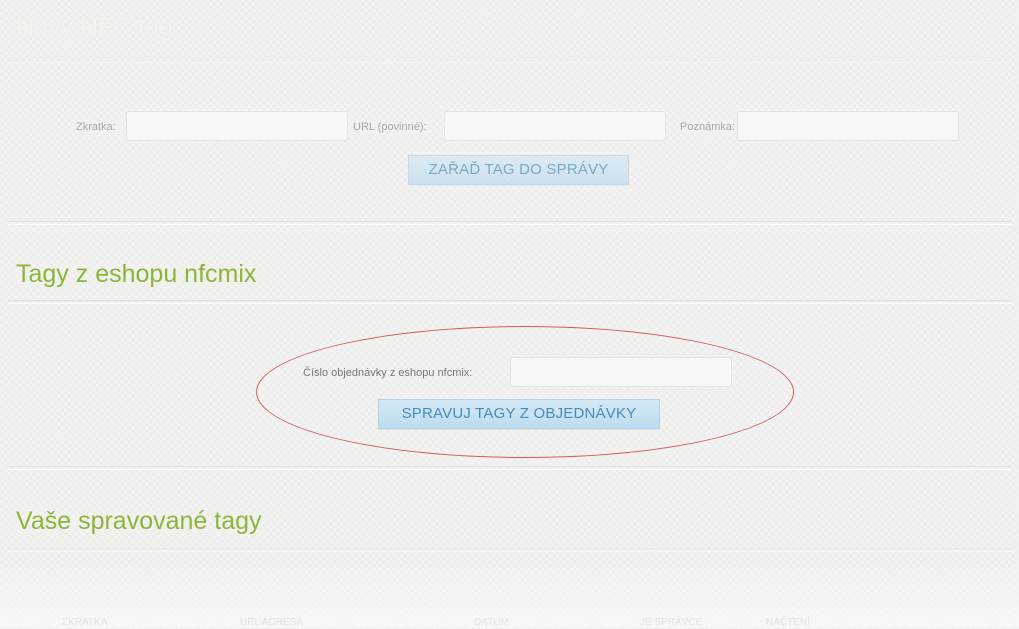 Image resolution: width=1019 pixels, height=629 pixels. Describe the element at coordinates (271, 623) in the screenshot. I see `column-header-url: URL ADRESA` at that location.